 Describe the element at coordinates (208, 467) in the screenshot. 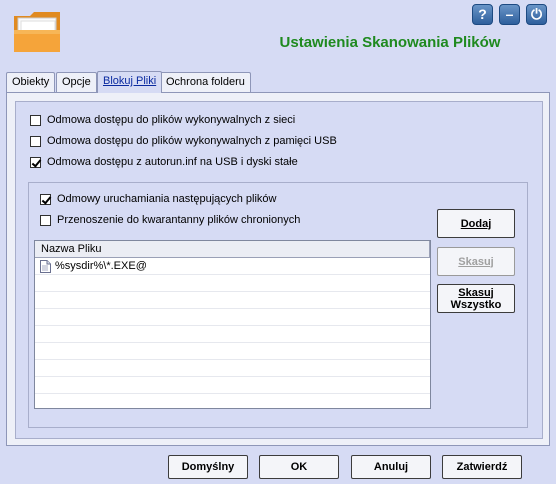

I see `default-button: Domyślny` at that location.